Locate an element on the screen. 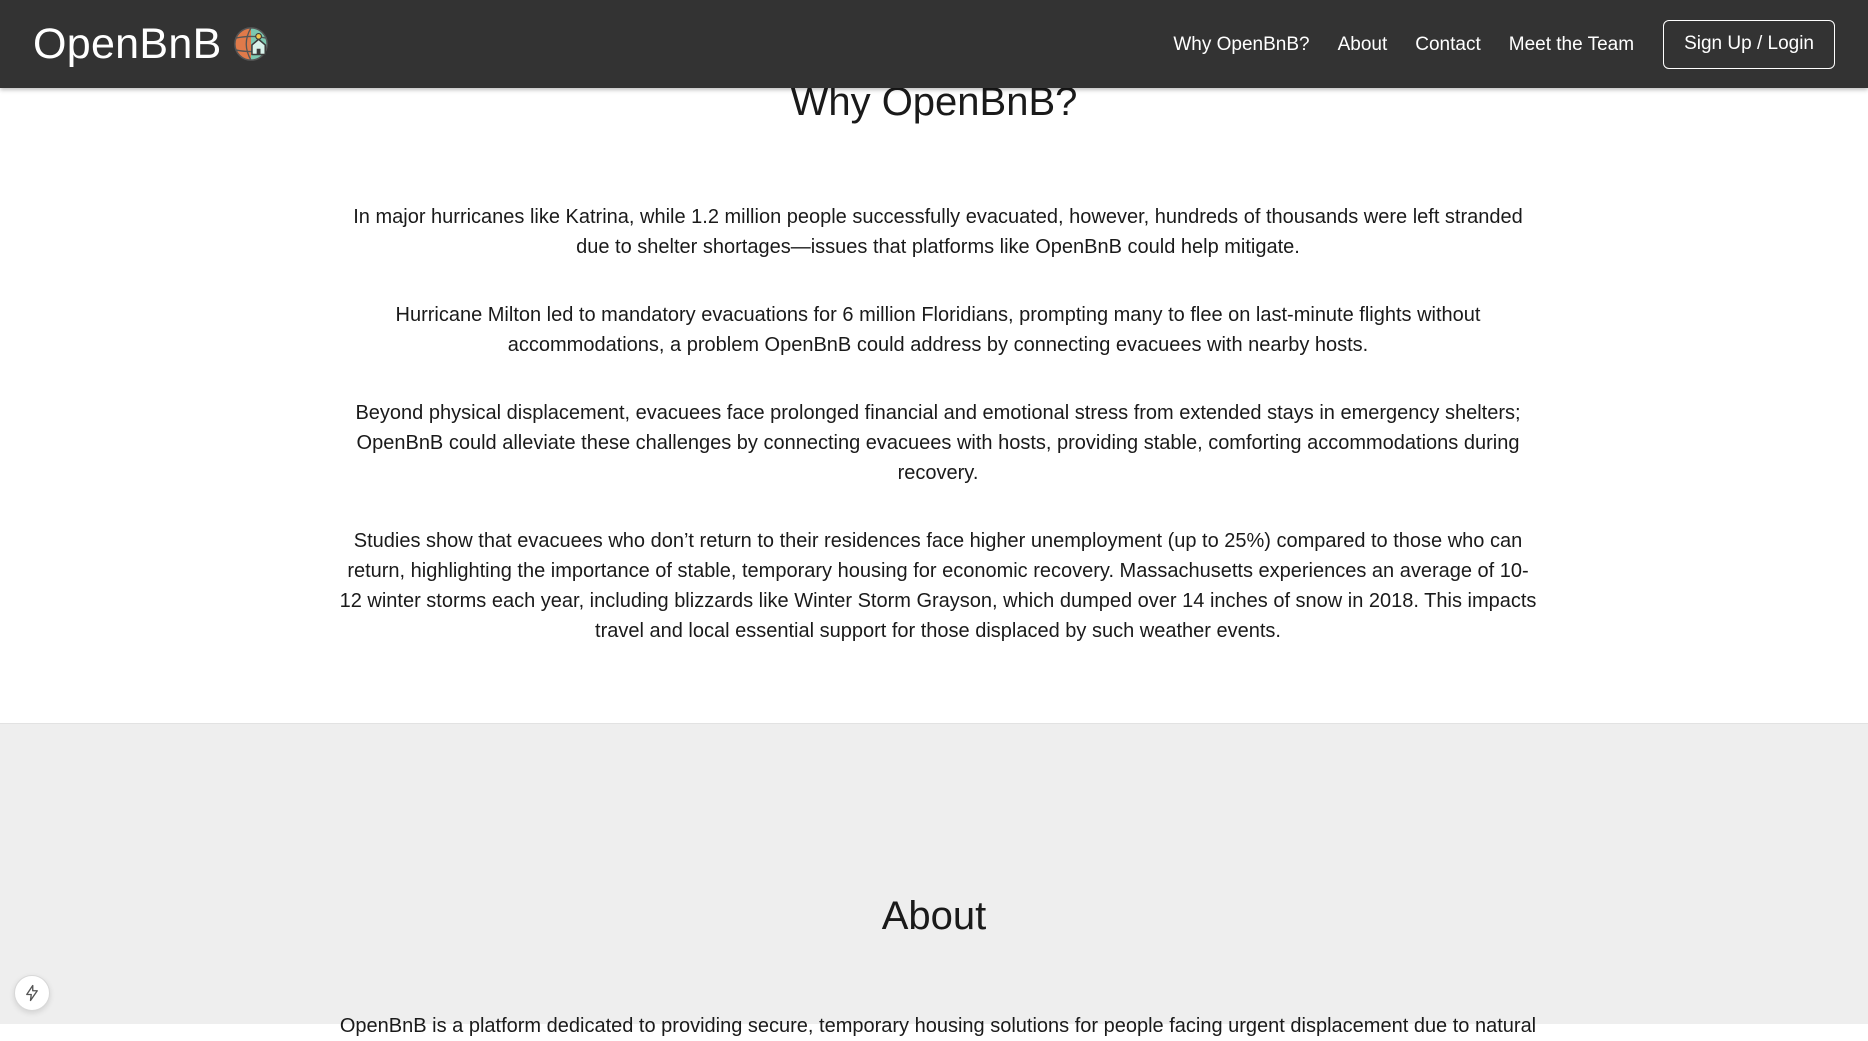 The height and width of the screenshot is (1041, 1868). nav-link-why-openbnb: Why OpenBnB? is located at coordinates (1241, 44).